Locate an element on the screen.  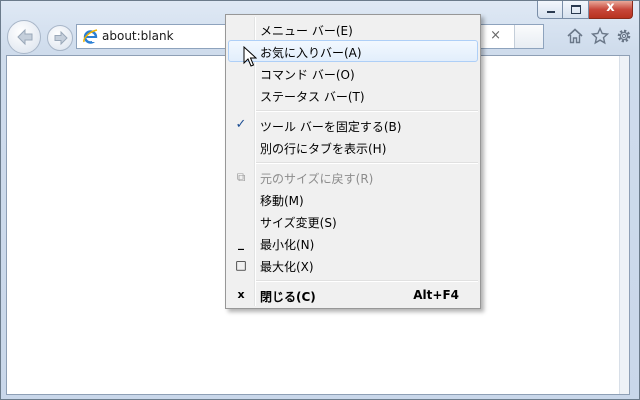
maximize-button is located at coordinates (576, 10).